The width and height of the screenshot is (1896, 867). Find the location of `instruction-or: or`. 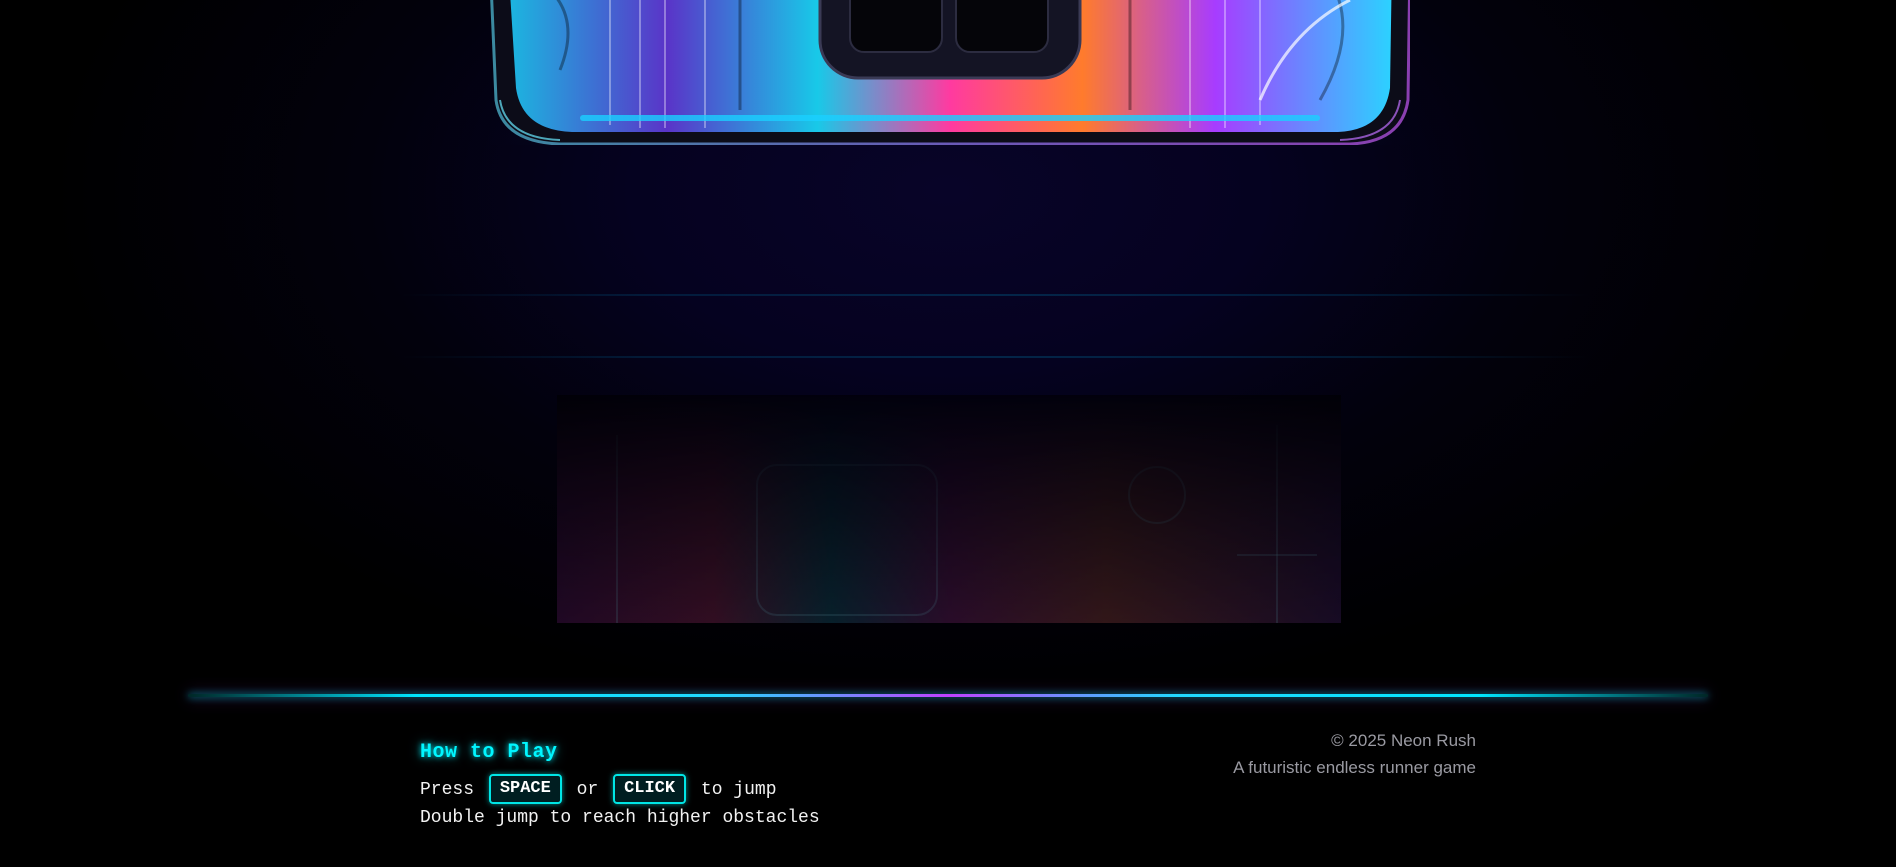

instruction-or: or is located at coordinates (587, 789).